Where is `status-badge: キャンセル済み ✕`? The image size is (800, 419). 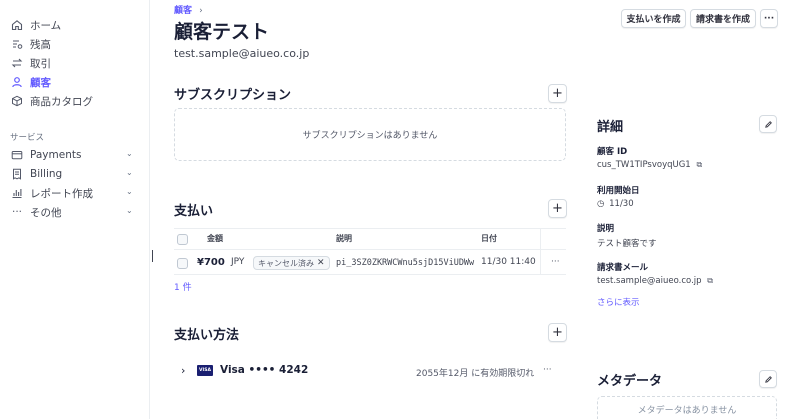 status-badge: キャンセル済み ✕ is located at coordinates (291, 263).